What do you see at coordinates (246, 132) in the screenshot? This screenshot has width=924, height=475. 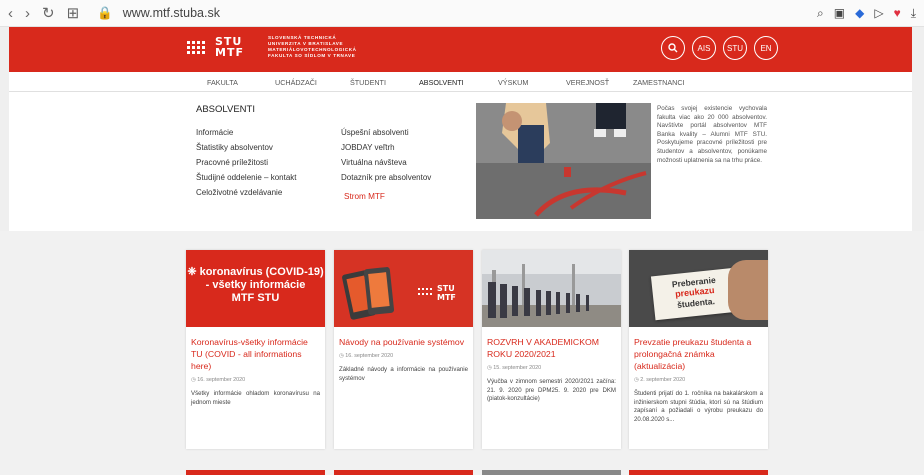 I see `link-informacie: Informácie` at bounding box center [246, 132].